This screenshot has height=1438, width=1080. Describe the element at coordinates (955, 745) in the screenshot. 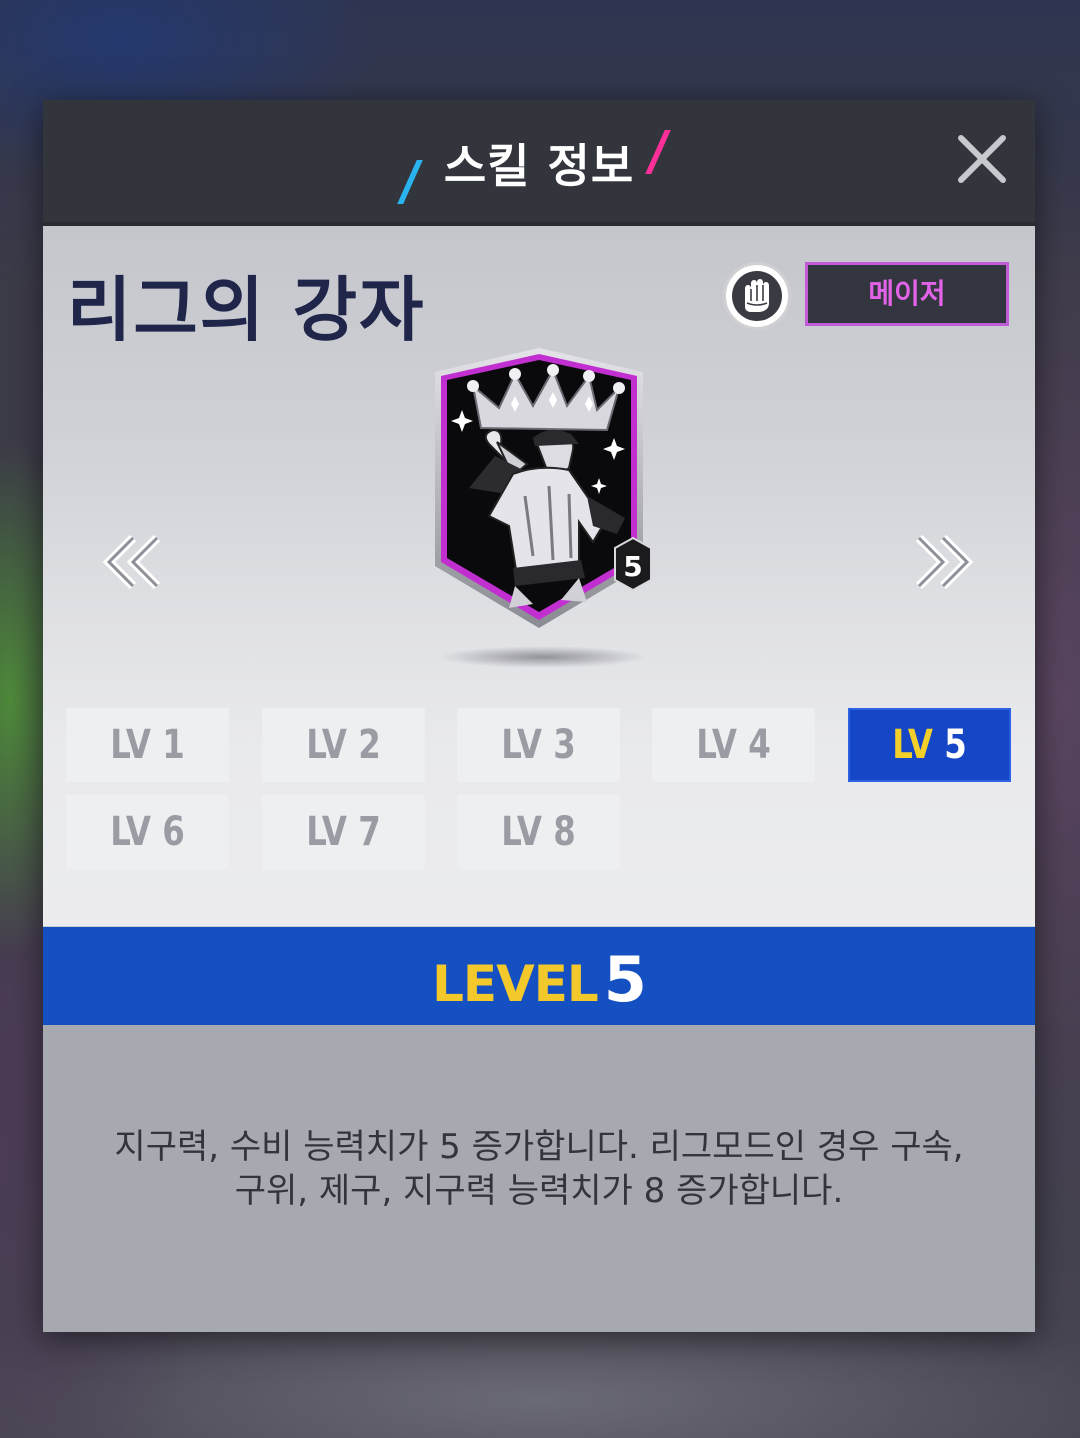

I see `level-tab-number: 5` at that location.